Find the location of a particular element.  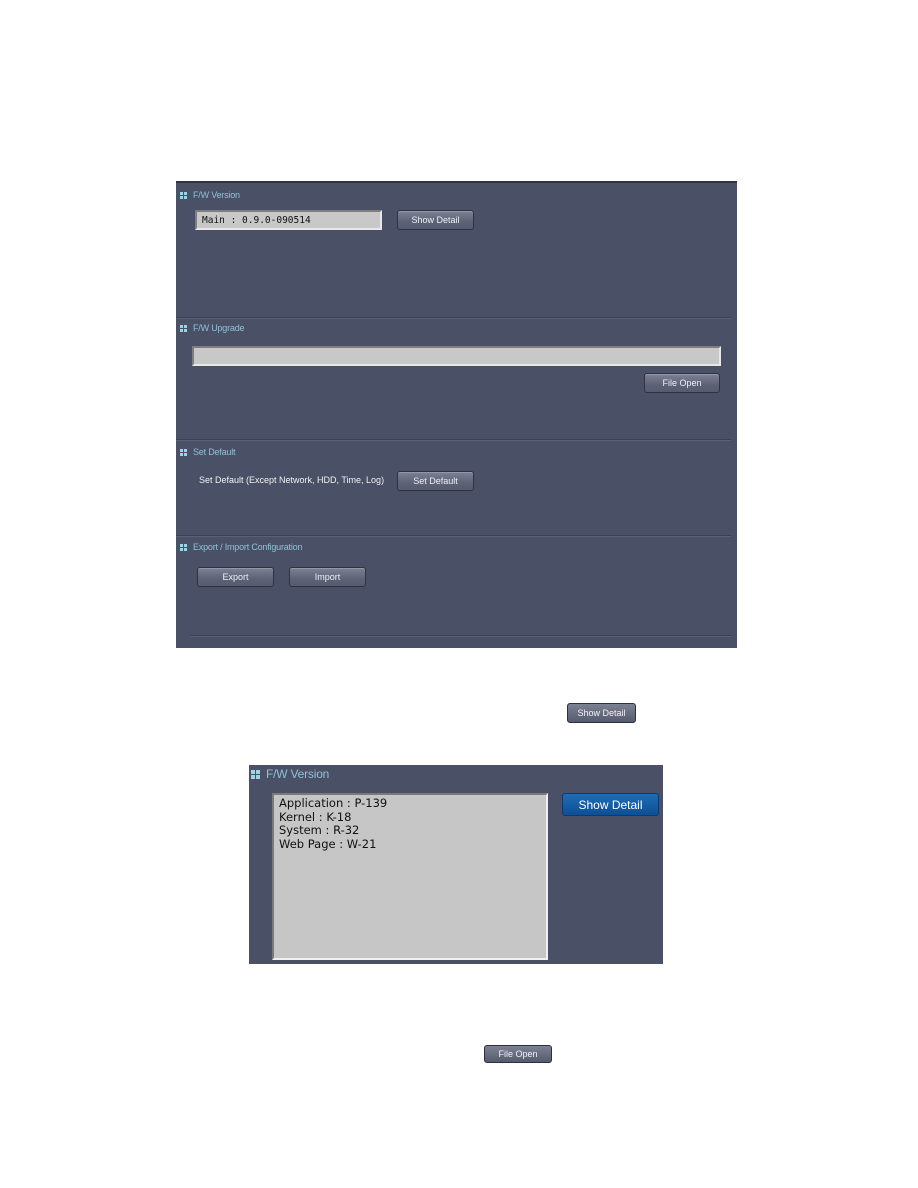

fw-main-version-field: Main : 0.9.0-090514 is located at coordinates (288, 220).